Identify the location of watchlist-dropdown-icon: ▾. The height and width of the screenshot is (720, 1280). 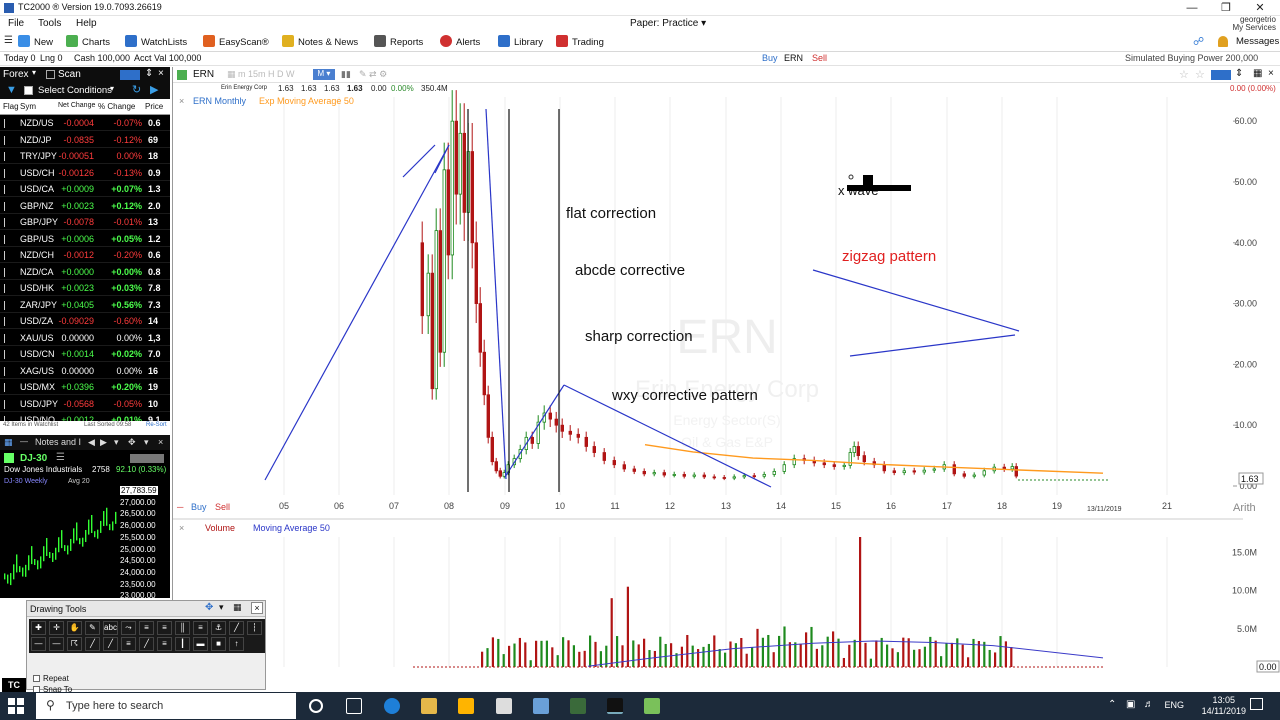
(34, 72).